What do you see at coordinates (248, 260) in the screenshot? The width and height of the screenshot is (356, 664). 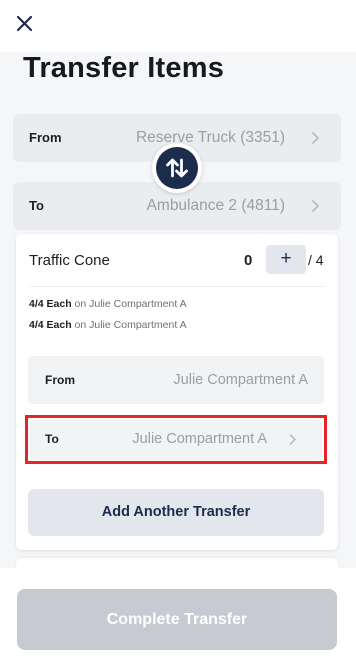 I see `transfer-quantity: 0` at bounding box center [248, 260].